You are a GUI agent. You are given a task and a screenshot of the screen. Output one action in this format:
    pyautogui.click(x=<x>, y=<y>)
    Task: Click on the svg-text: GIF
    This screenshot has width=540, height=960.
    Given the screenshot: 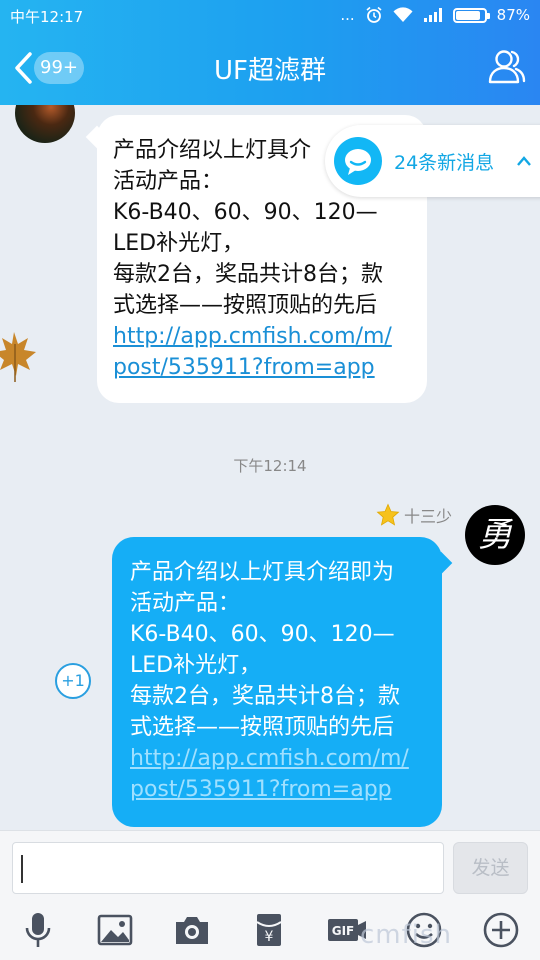 What is the action you would take?
    pyautogui.click(x=343, y=931)
    